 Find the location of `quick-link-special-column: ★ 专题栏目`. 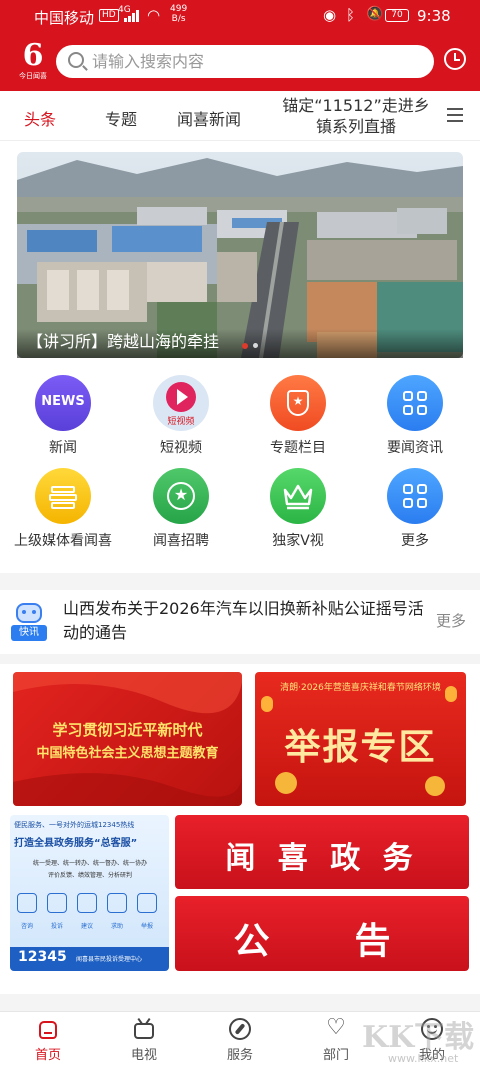

quick-link-special-column: ★ 专题栏目 is located at coordinates (298, 416).